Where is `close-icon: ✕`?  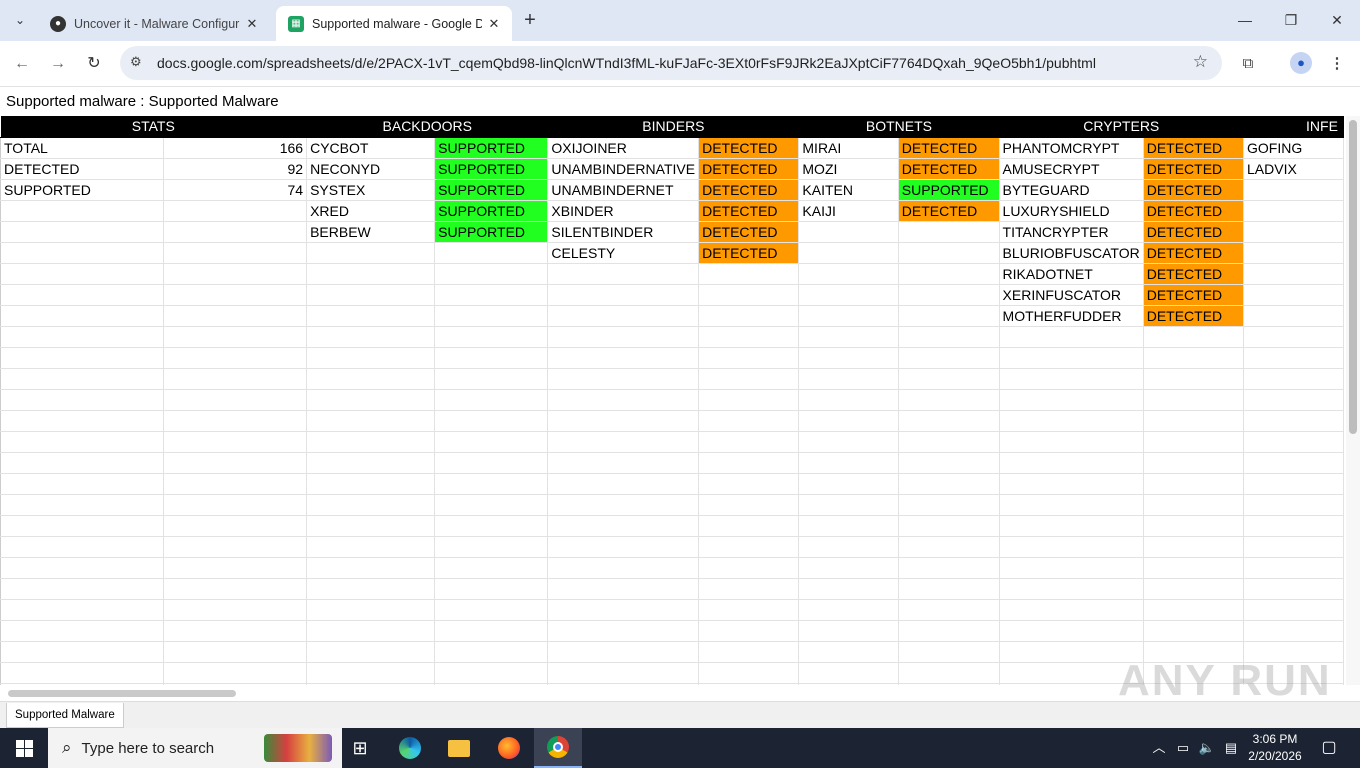
close-icon: ✕ is located at coordinates (494, 24).